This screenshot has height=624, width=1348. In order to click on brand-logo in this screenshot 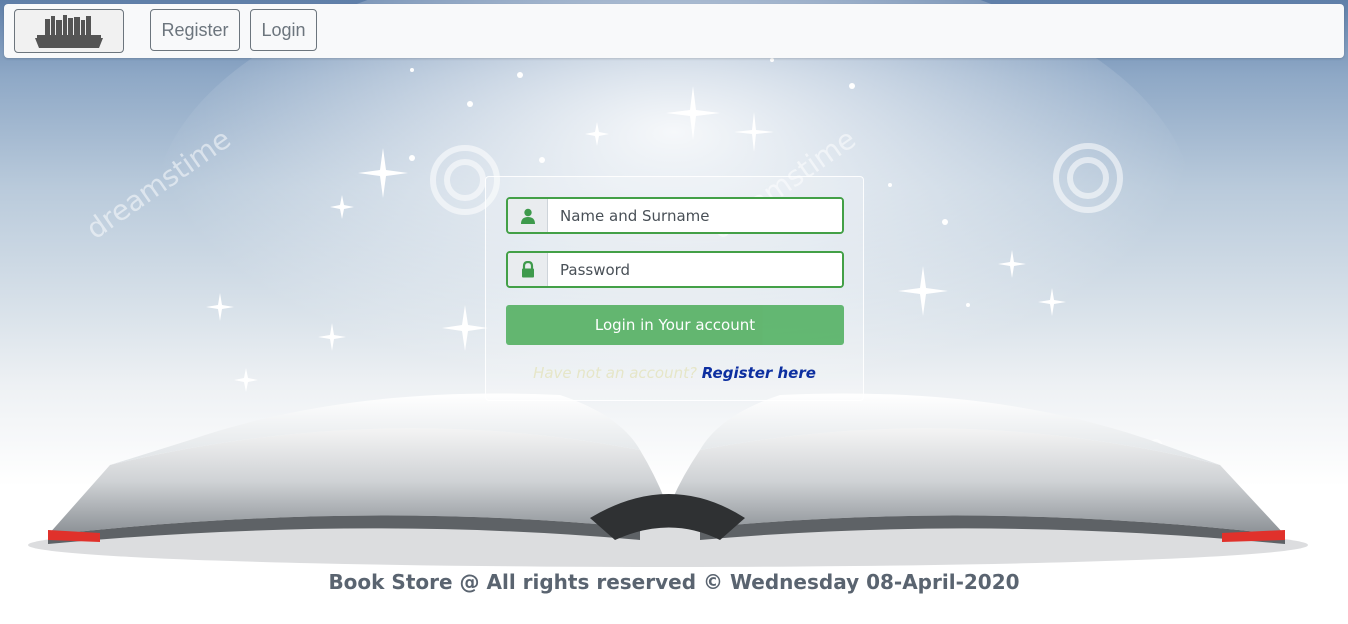, I will do `click(69, 31)`.